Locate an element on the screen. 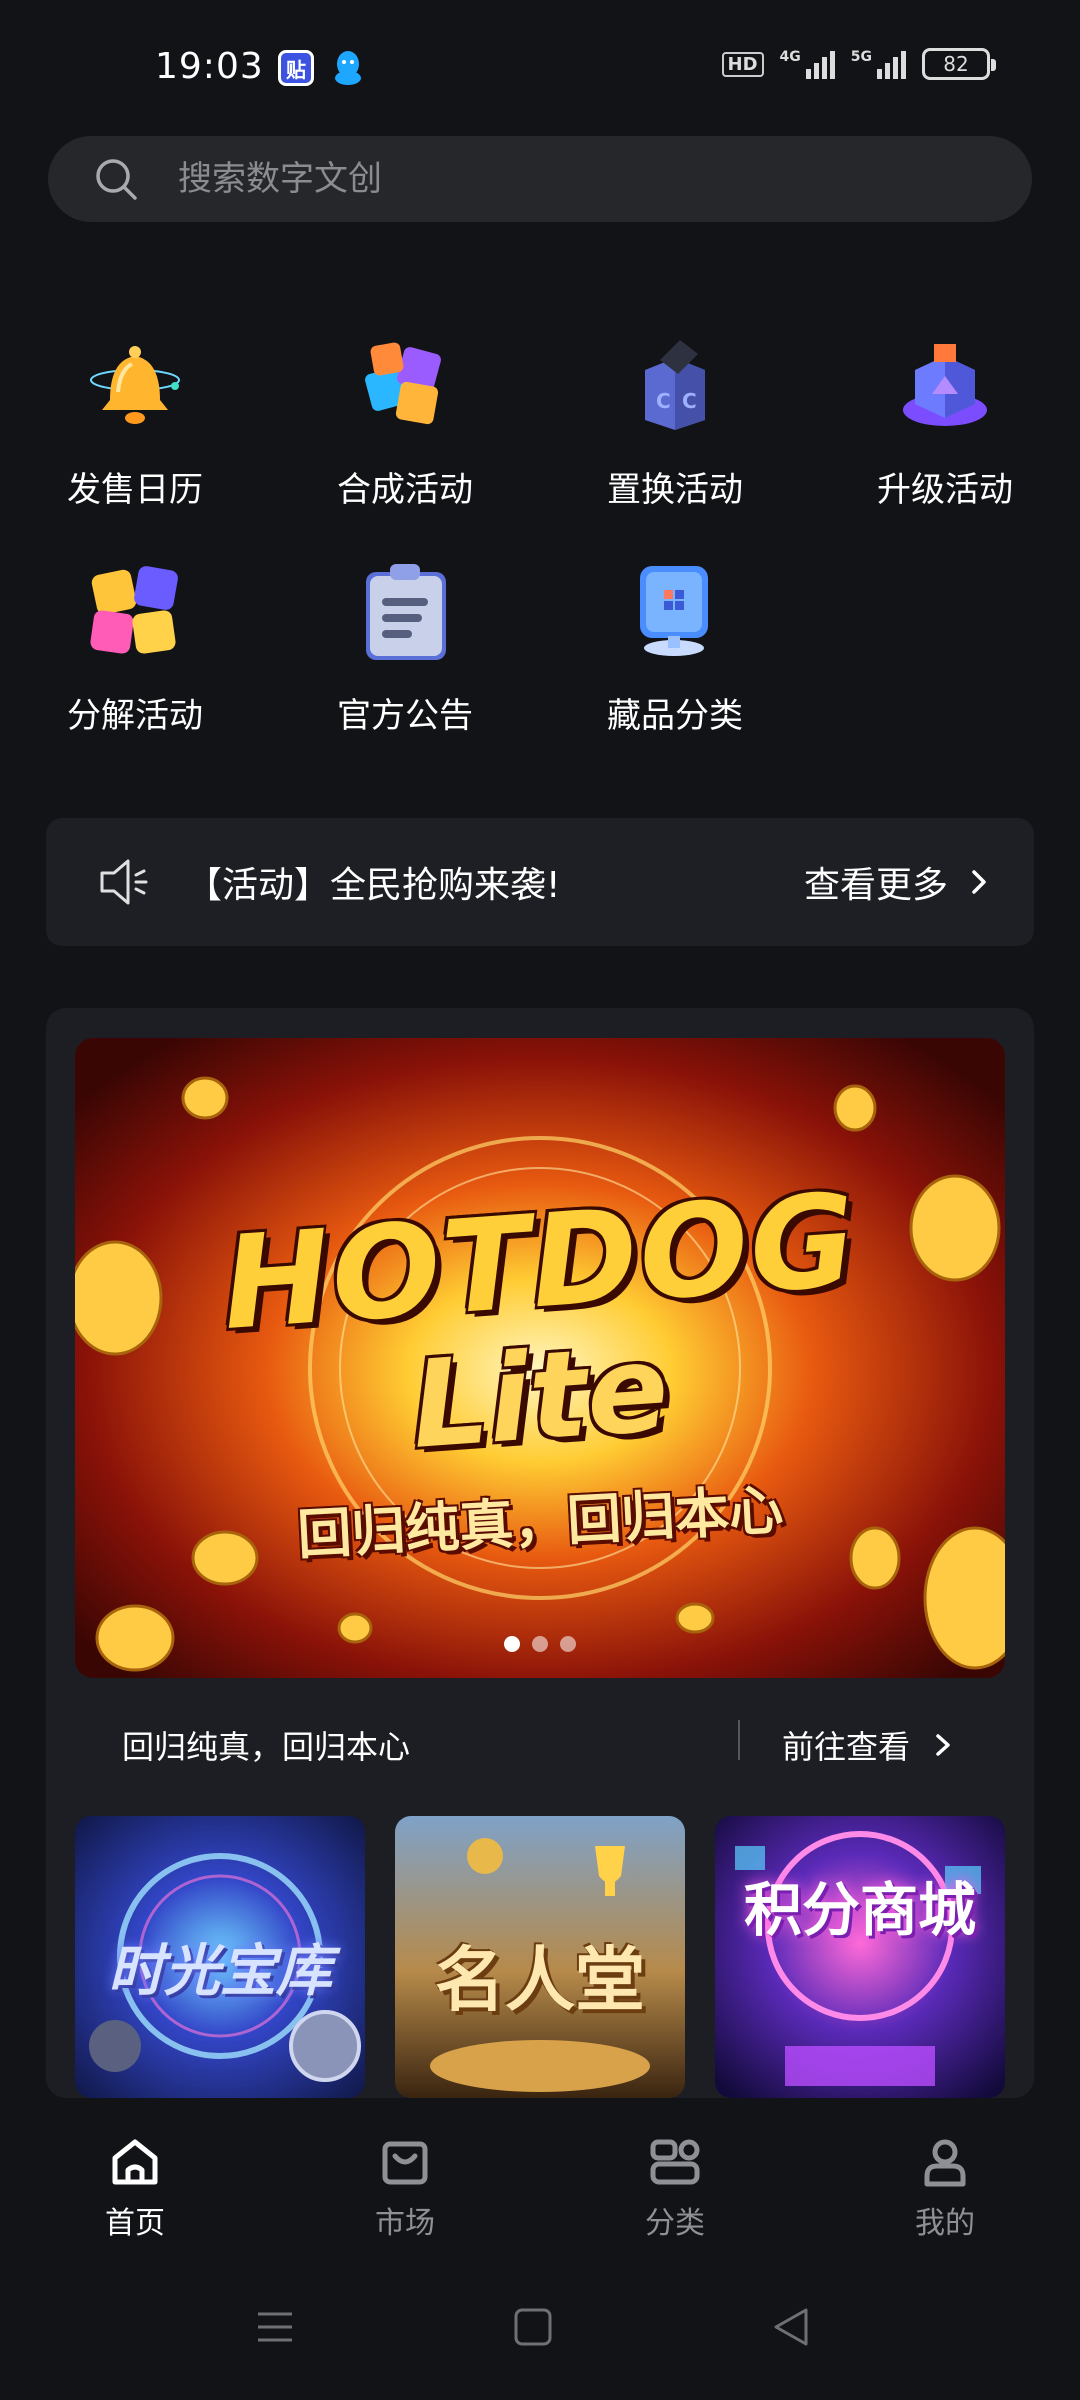  feature-tiles: 时光宝库 名人堂 积分商城 is located at coordinates (540, 1957).